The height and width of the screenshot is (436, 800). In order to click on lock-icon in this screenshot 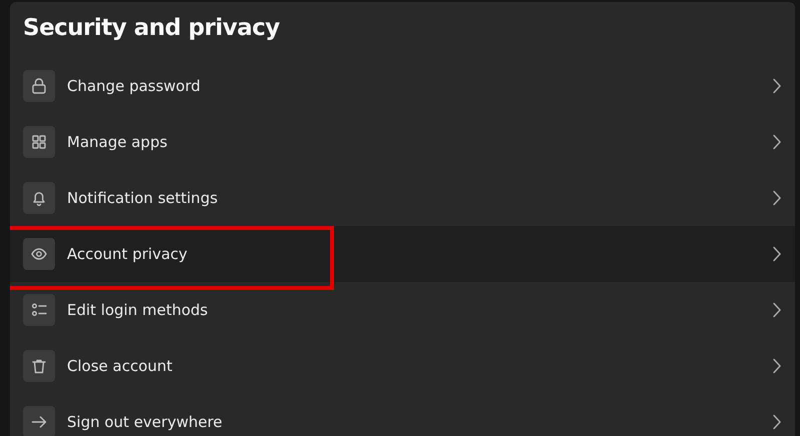, I will do `click(39, 86)`.